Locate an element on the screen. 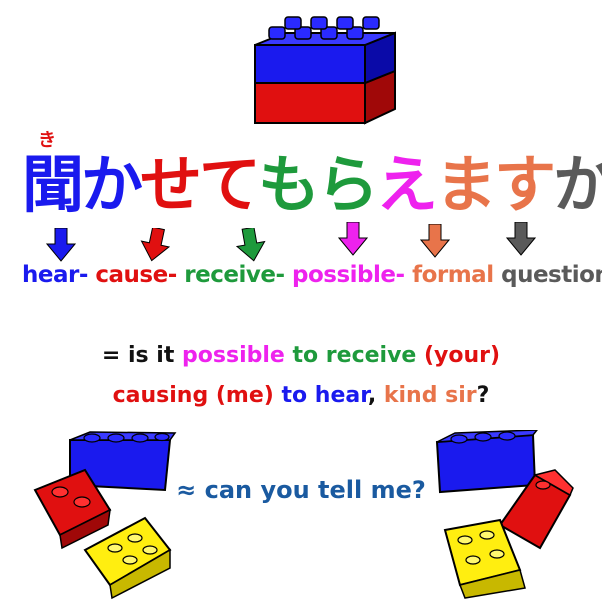 This screenshot has height=611, width=602. gloss-word: hear- is located at coordinates (55, 275).